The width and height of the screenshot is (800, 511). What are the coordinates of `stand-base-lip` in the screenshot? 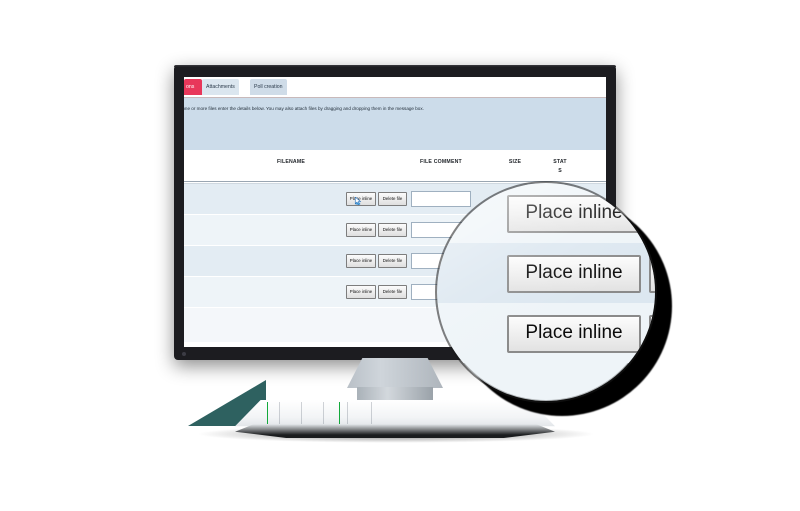 It's located at (395, 431).